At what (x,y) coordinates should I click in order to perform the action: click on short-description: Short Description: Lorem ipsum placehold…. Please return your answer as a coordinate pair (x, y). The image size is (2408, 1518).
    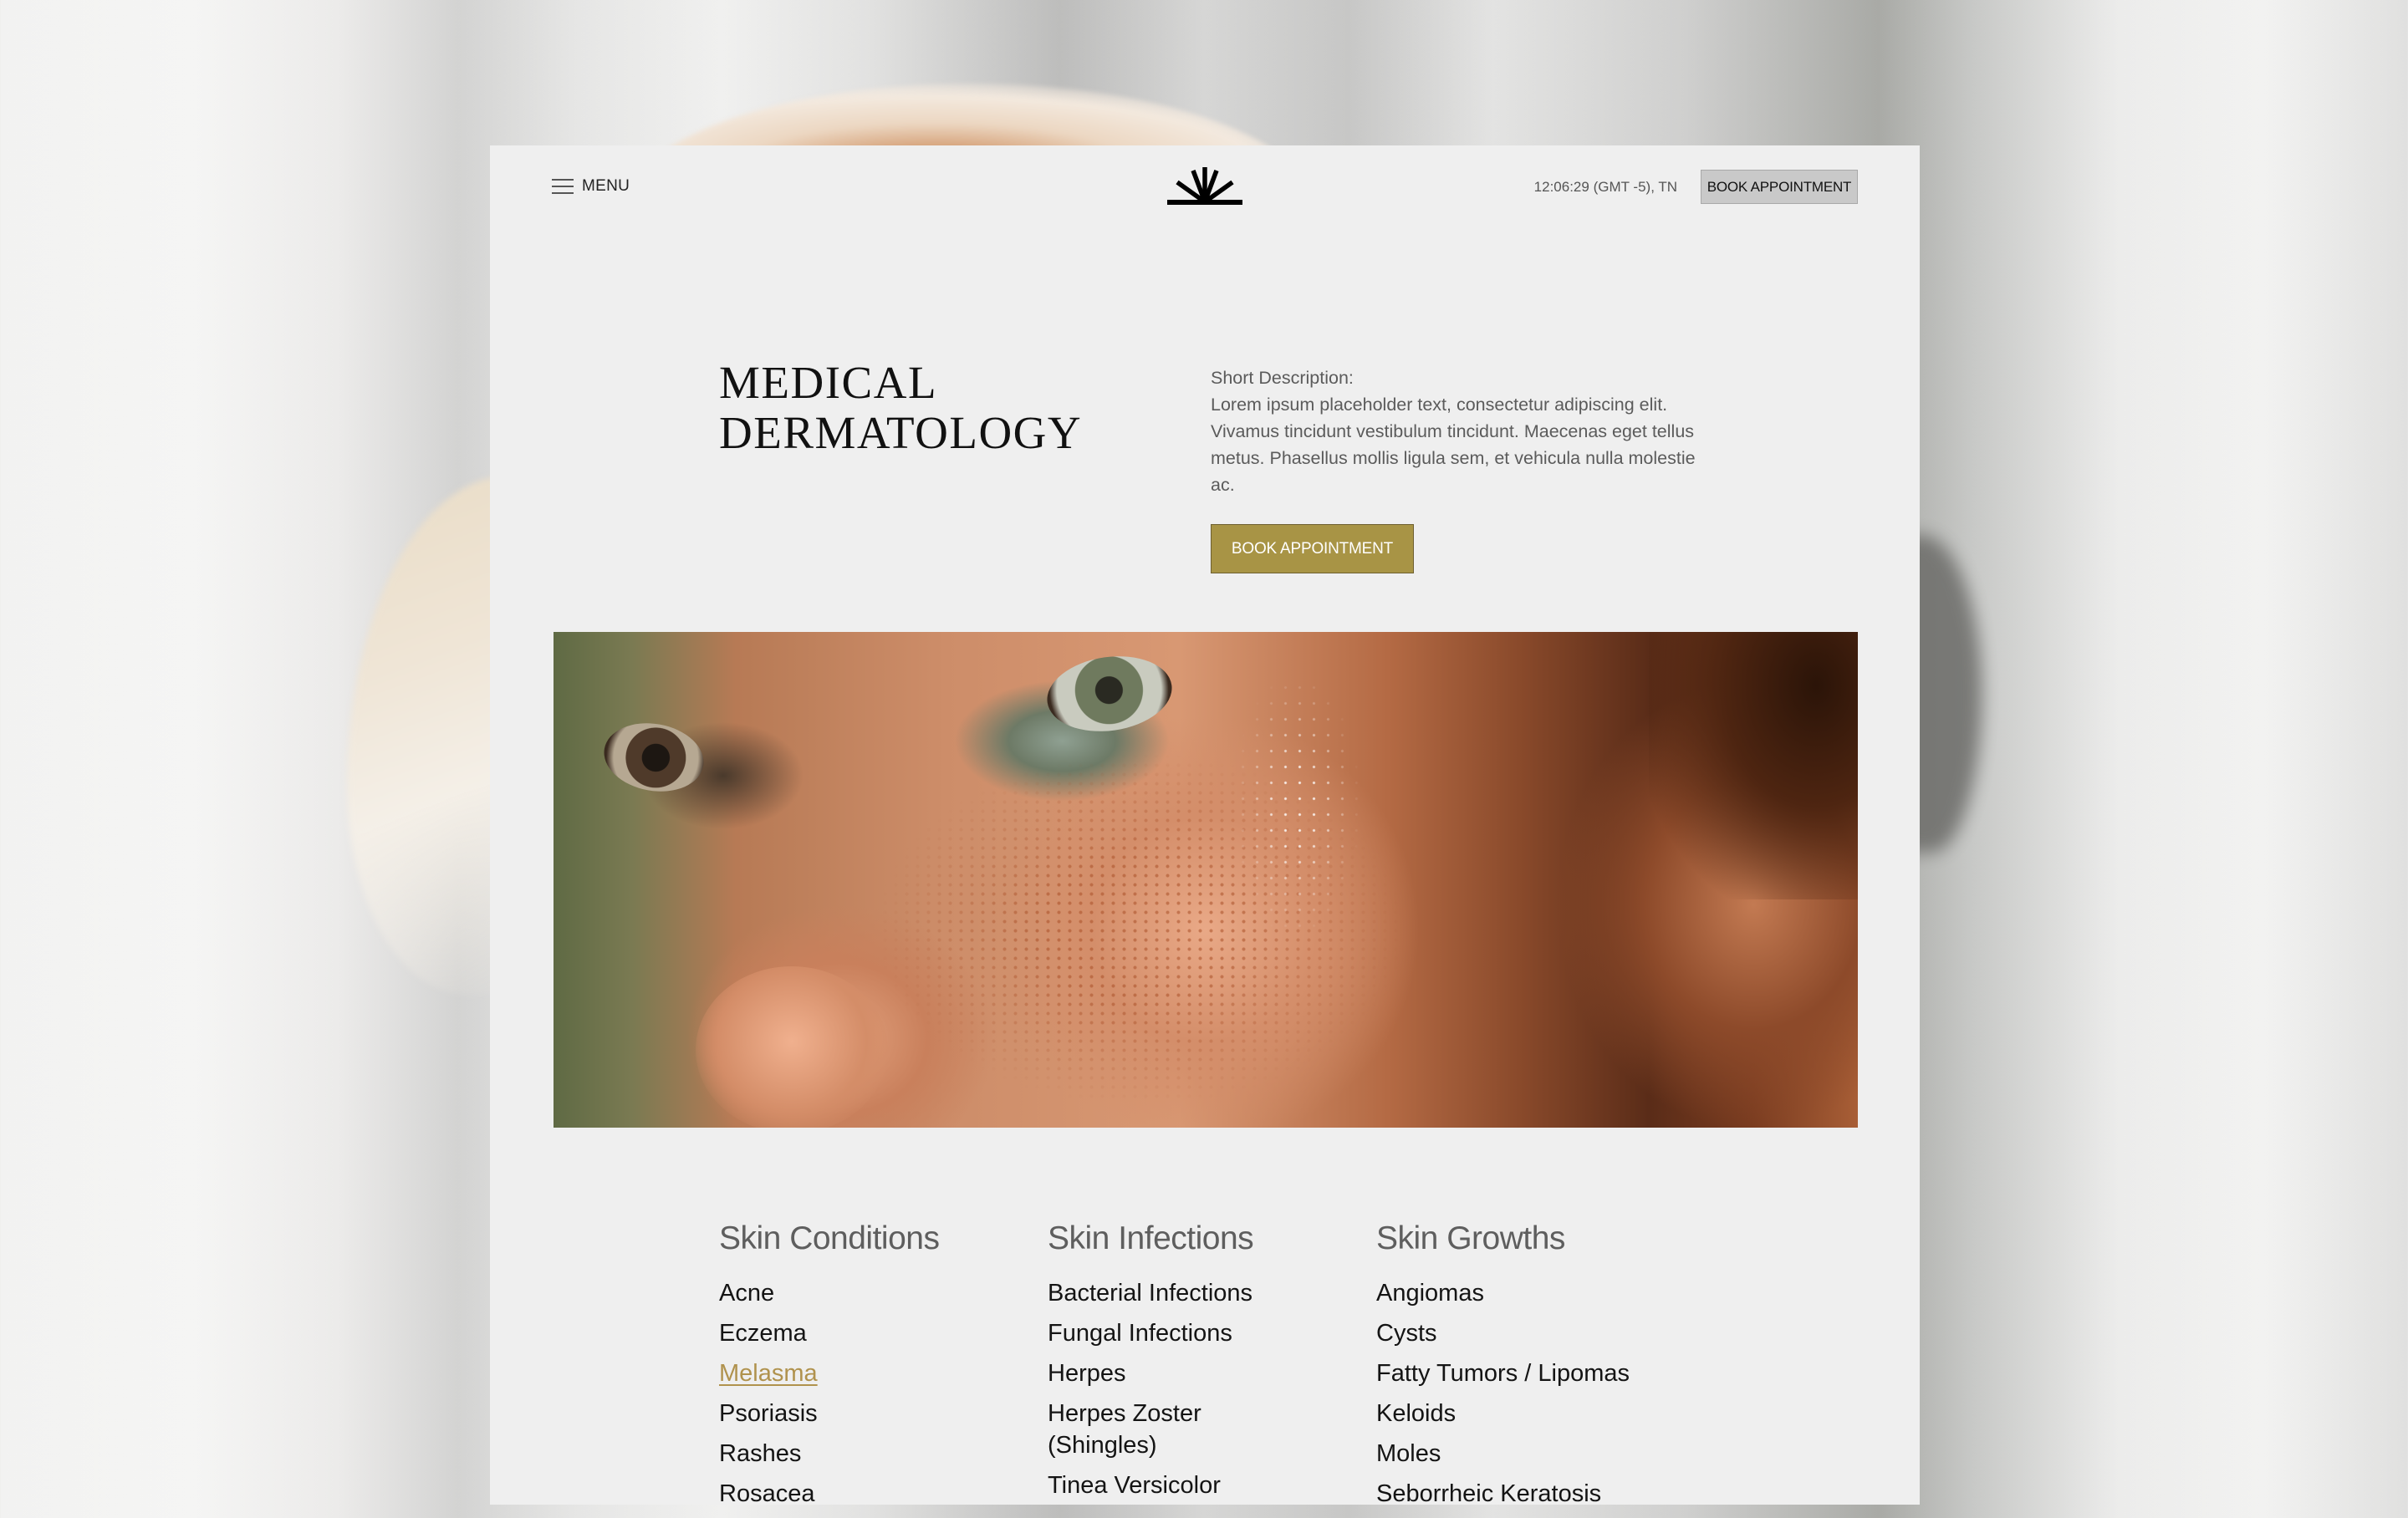
    Looking at the image, I should click on (1461, 431).